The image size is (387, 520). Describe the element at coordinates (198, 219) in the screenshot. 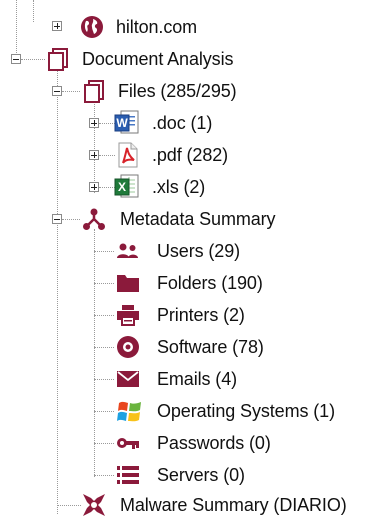

I see `tree-node-label: Metadata Summary` at that location.